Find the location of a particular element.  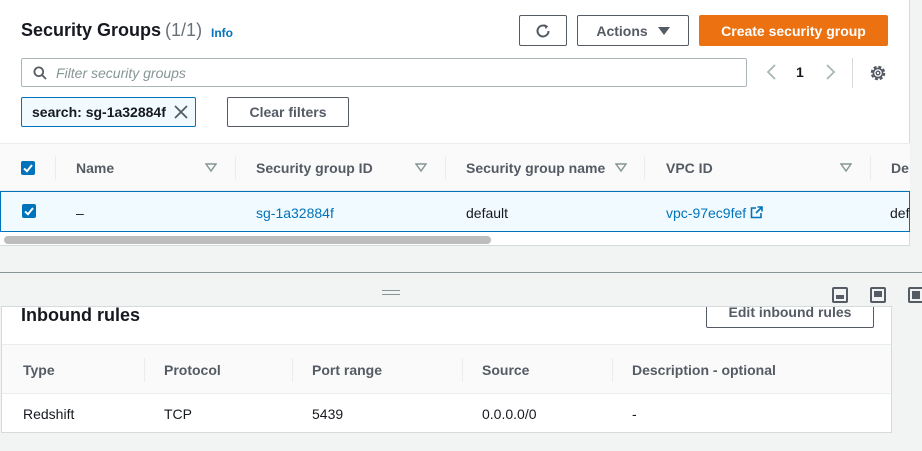

column-header-label: VPC ID is located at coordinates (689, 168).